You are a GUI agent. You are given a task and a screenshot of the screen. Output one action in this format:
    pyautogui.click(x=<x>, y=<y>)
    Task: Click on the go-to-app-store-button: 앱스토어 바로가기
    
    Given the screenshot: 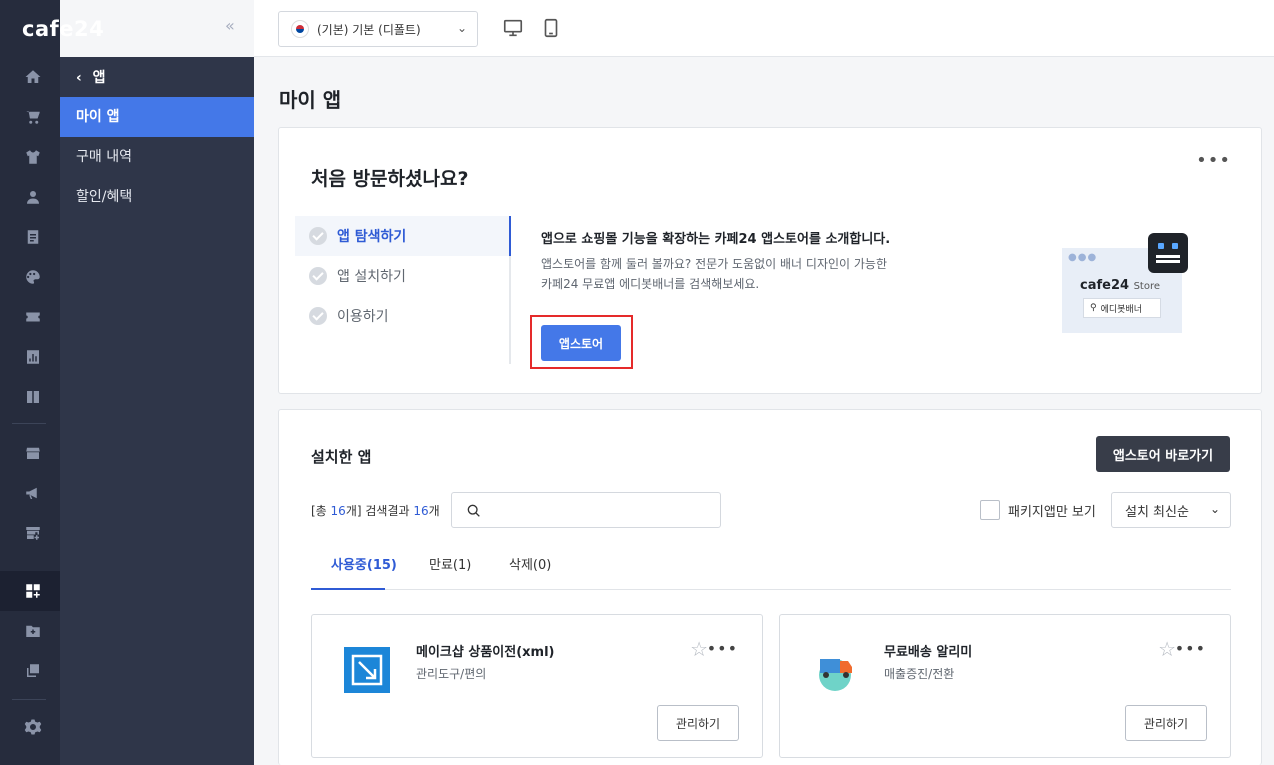 What is the action you would take?
    pyautogui.click(x=1163, y=454)
    